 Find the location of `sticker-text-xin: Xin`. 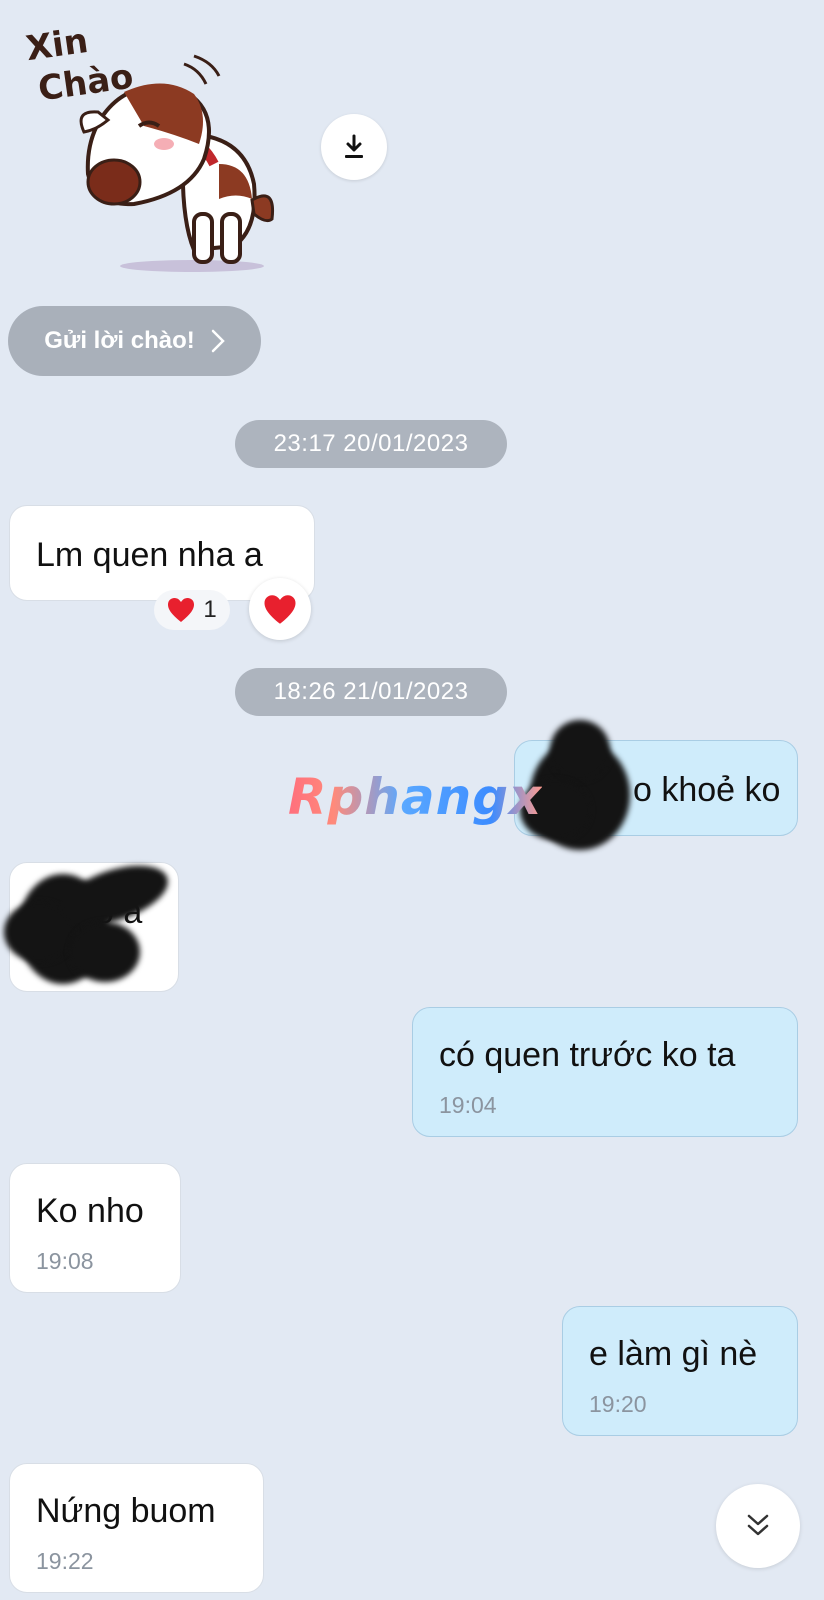

sticker-text-xin: Xin is located at coordinates (57, 45).